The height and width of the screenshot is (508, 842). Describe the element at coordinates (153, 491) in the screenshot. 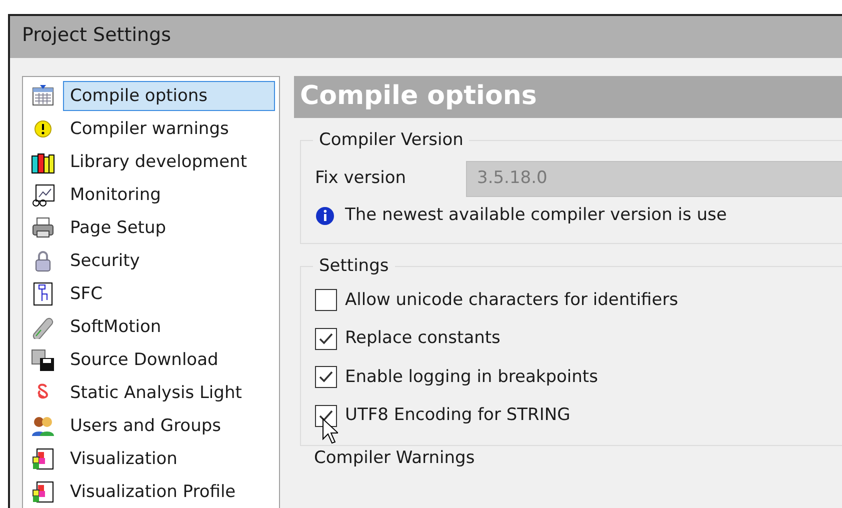

I see `sidebar-item: Visualization Profile` at that location.